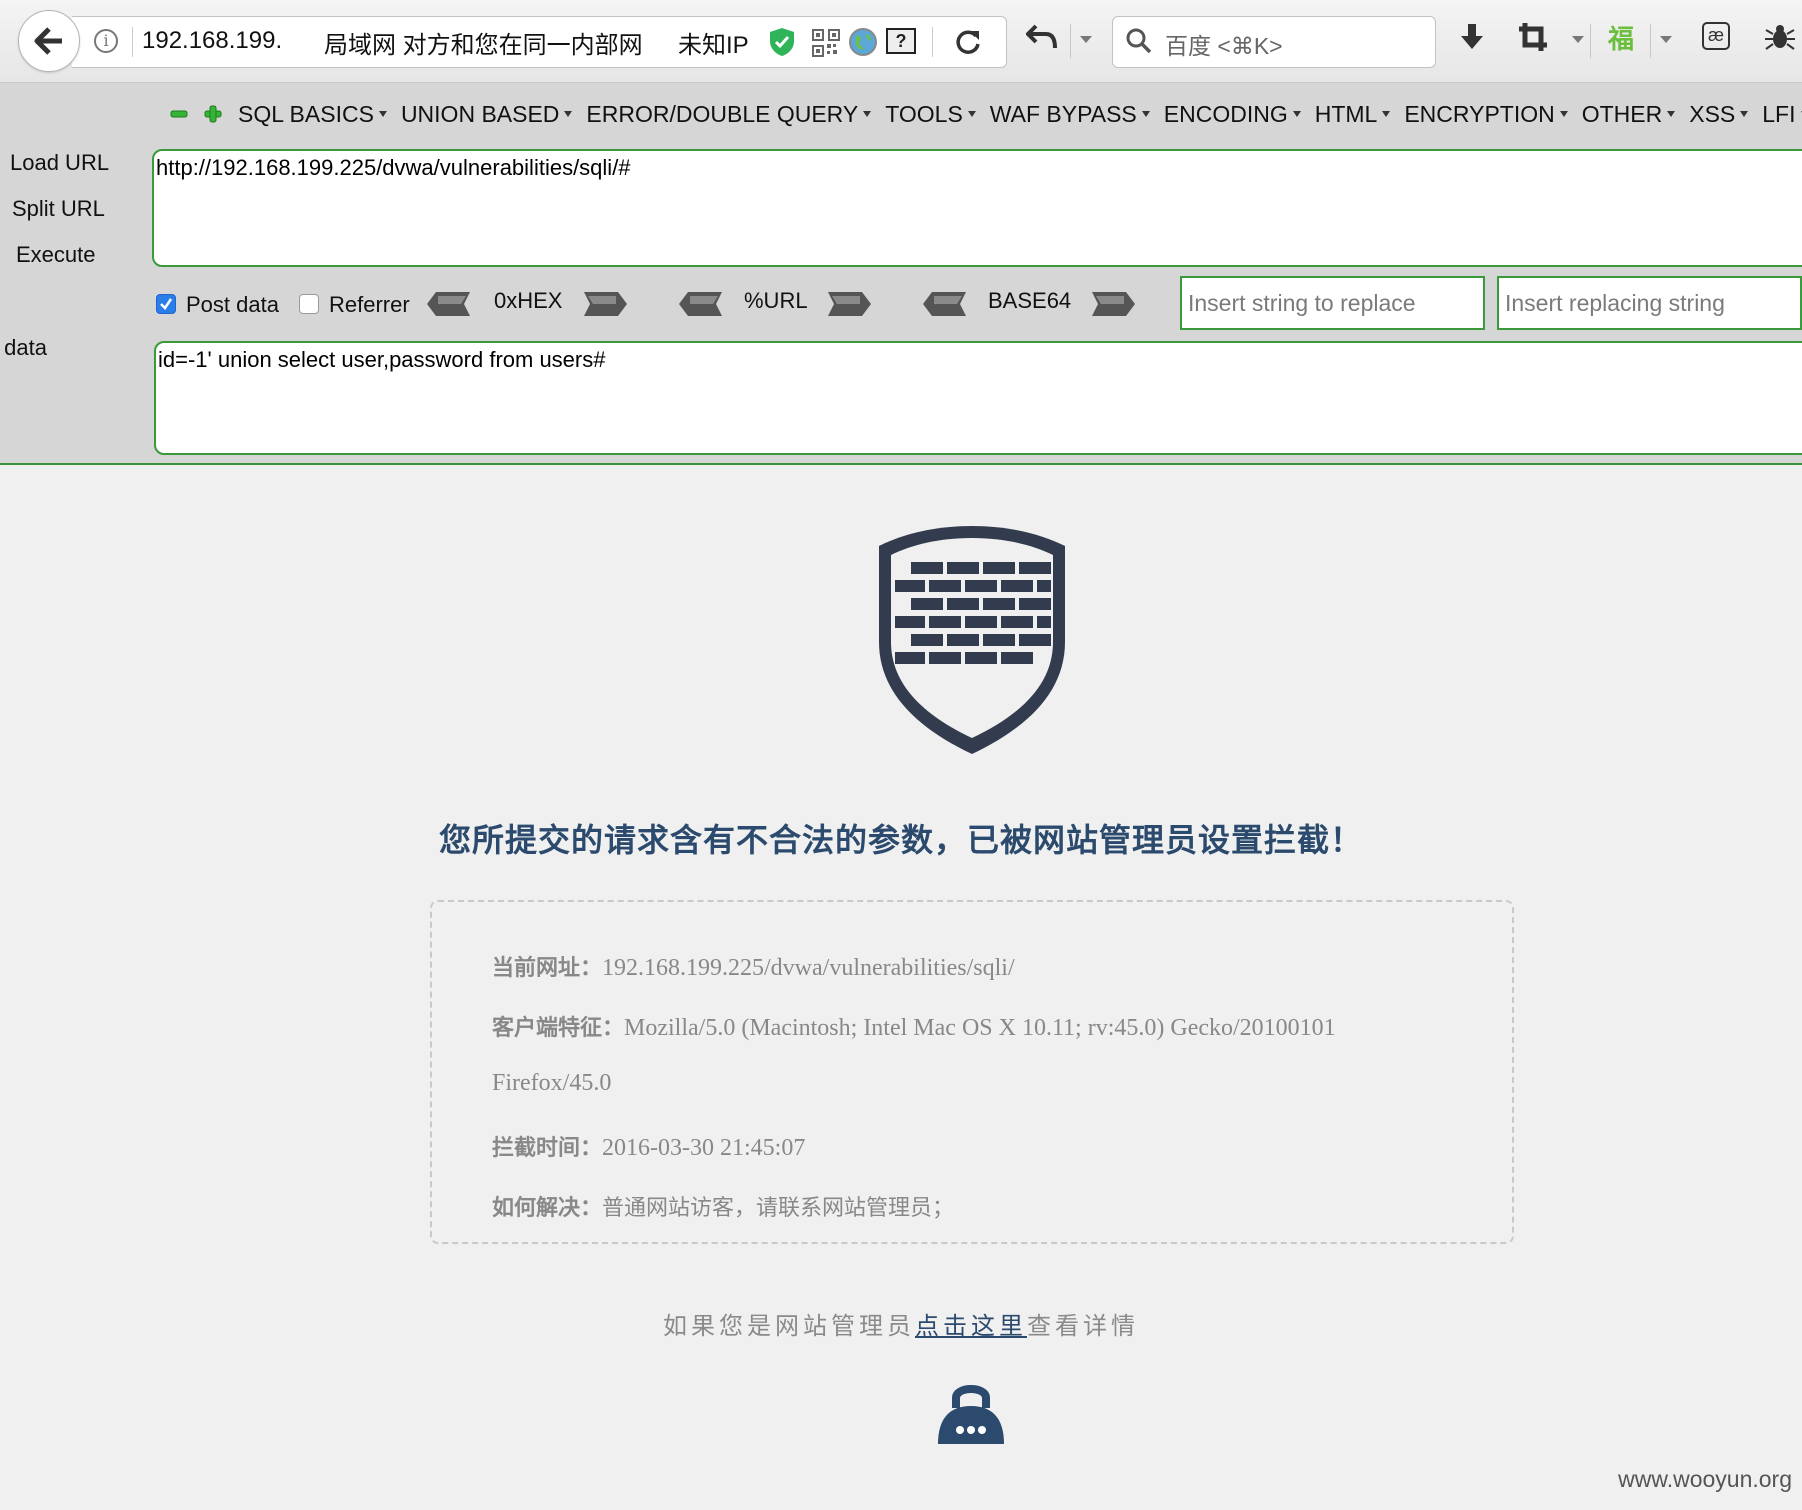 Image resolution: width=1802 pixels, height=1510 pixels. I want to click on replace-string-input: Insert string to replace, so click(1332, 303).